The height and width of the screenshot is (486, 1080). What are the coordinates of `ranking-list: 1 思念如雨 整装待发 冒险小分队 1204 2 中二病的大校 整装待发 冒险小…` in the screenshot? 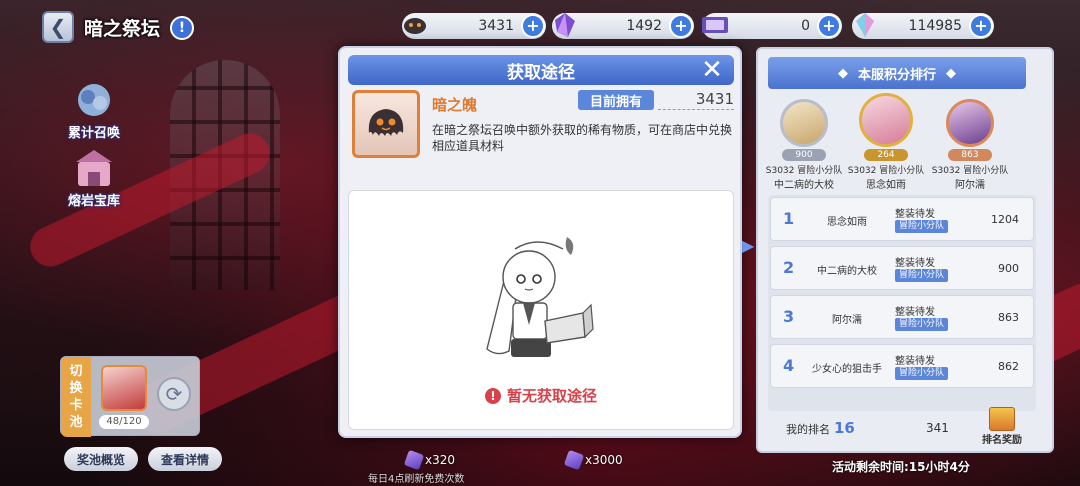 It's located at (902, 303).